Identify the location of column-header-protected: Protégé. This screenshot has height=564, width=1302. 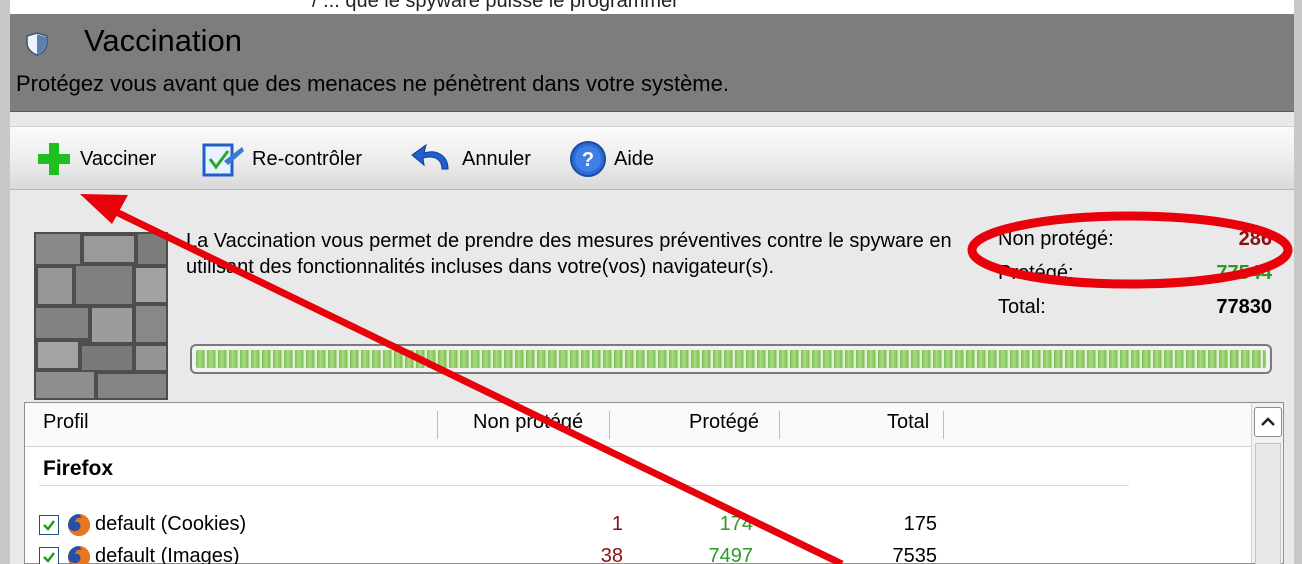
(724, 422).